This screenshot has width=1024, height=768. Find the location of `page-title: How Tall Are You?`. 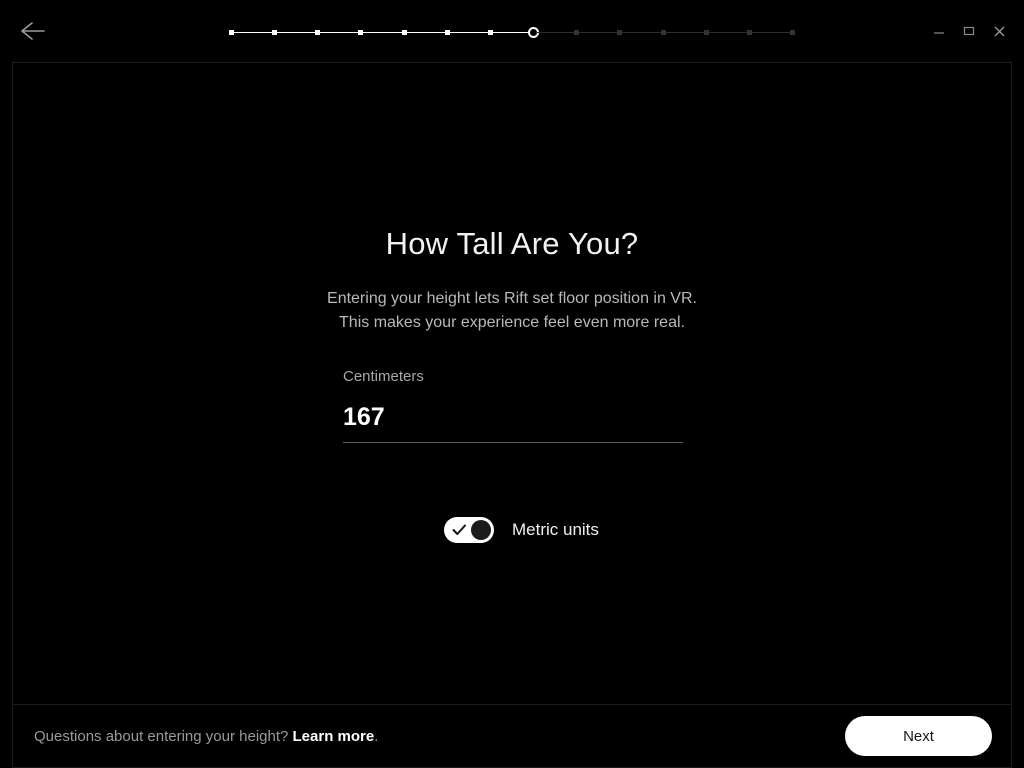

page-title: How Tall Are You? is located at coordinates (512, 243).